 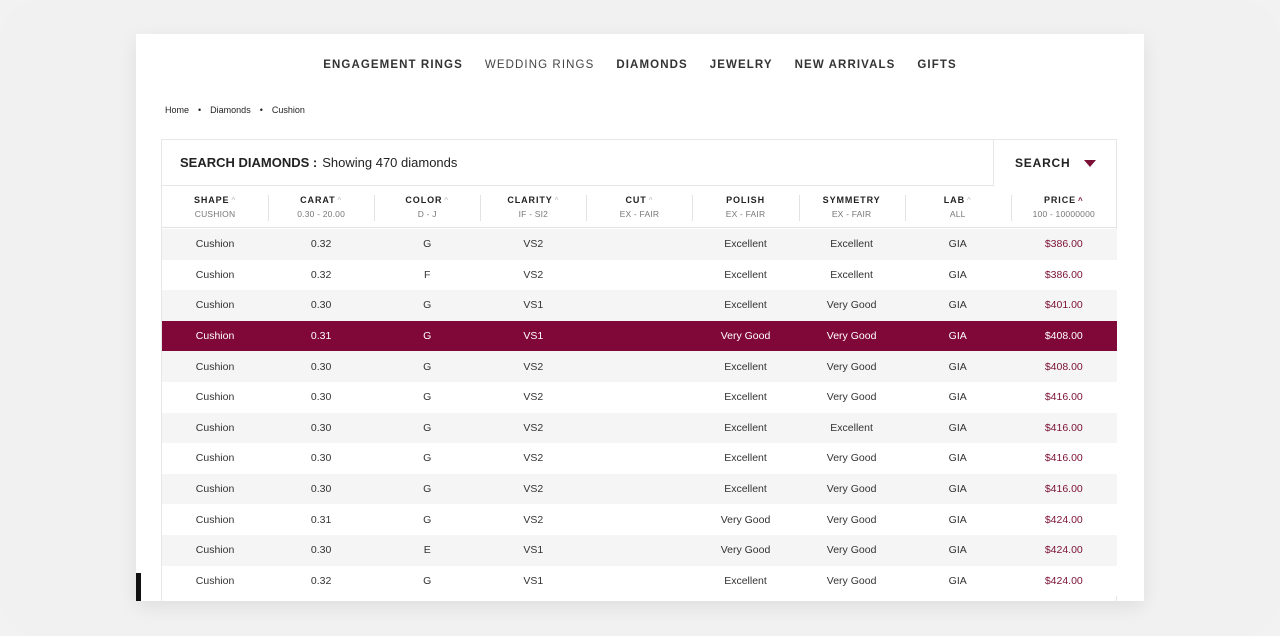 I want to click on column-label: PRICE ^, so click(x=1064, y=200).